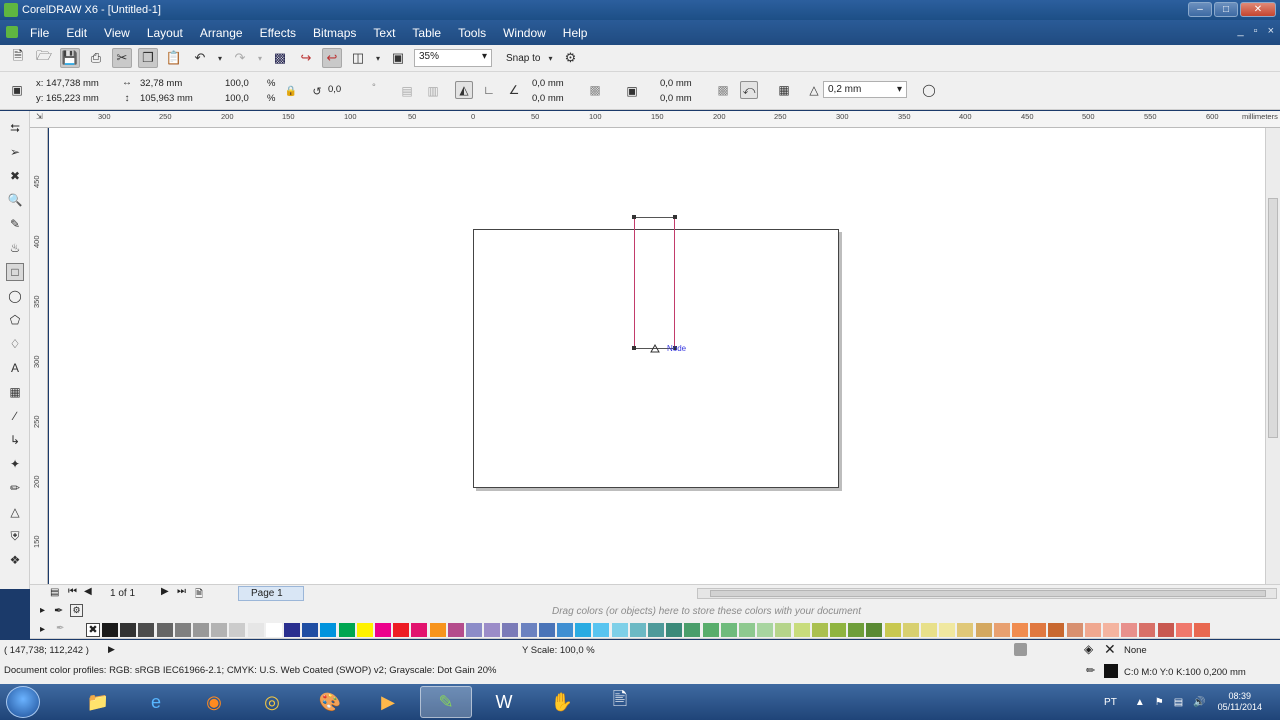 This screenshot has width=1280, height=720. I want to click on interactive-fill-tool-icon: ❖, so click(15, 560).